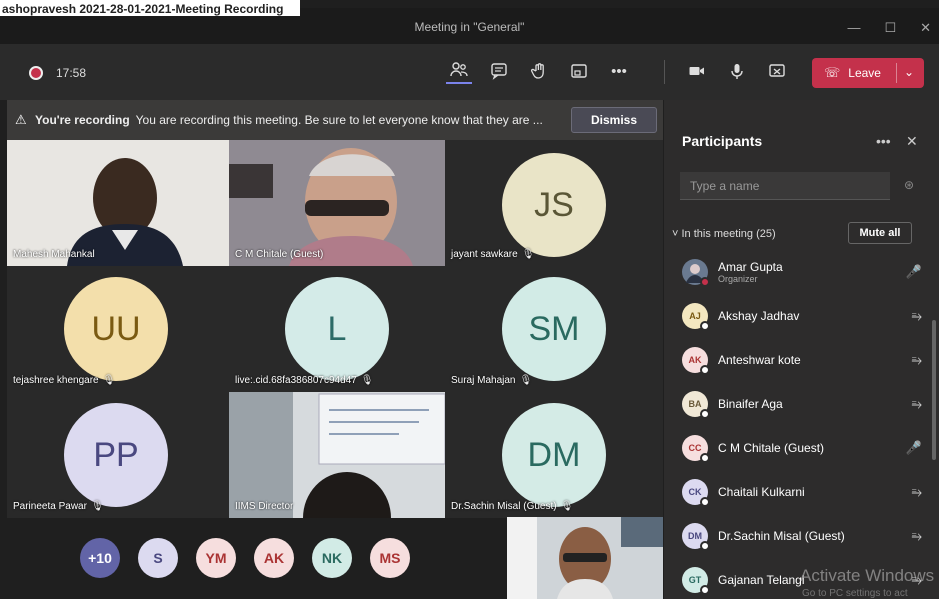 The width and height of the screenshot is (939, 599). What do you see at coordinates (750, 404) in the screenshot?
I see `participant-name: Binaifer Aga` at bounding box center [750, 404].